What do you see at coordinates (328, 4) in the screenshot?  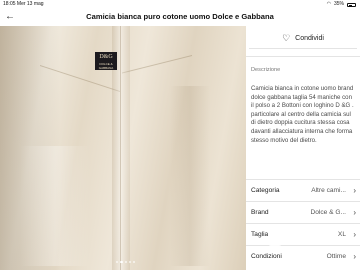 I see `wifi-icon: ◠` at bounding box center [328, 4].